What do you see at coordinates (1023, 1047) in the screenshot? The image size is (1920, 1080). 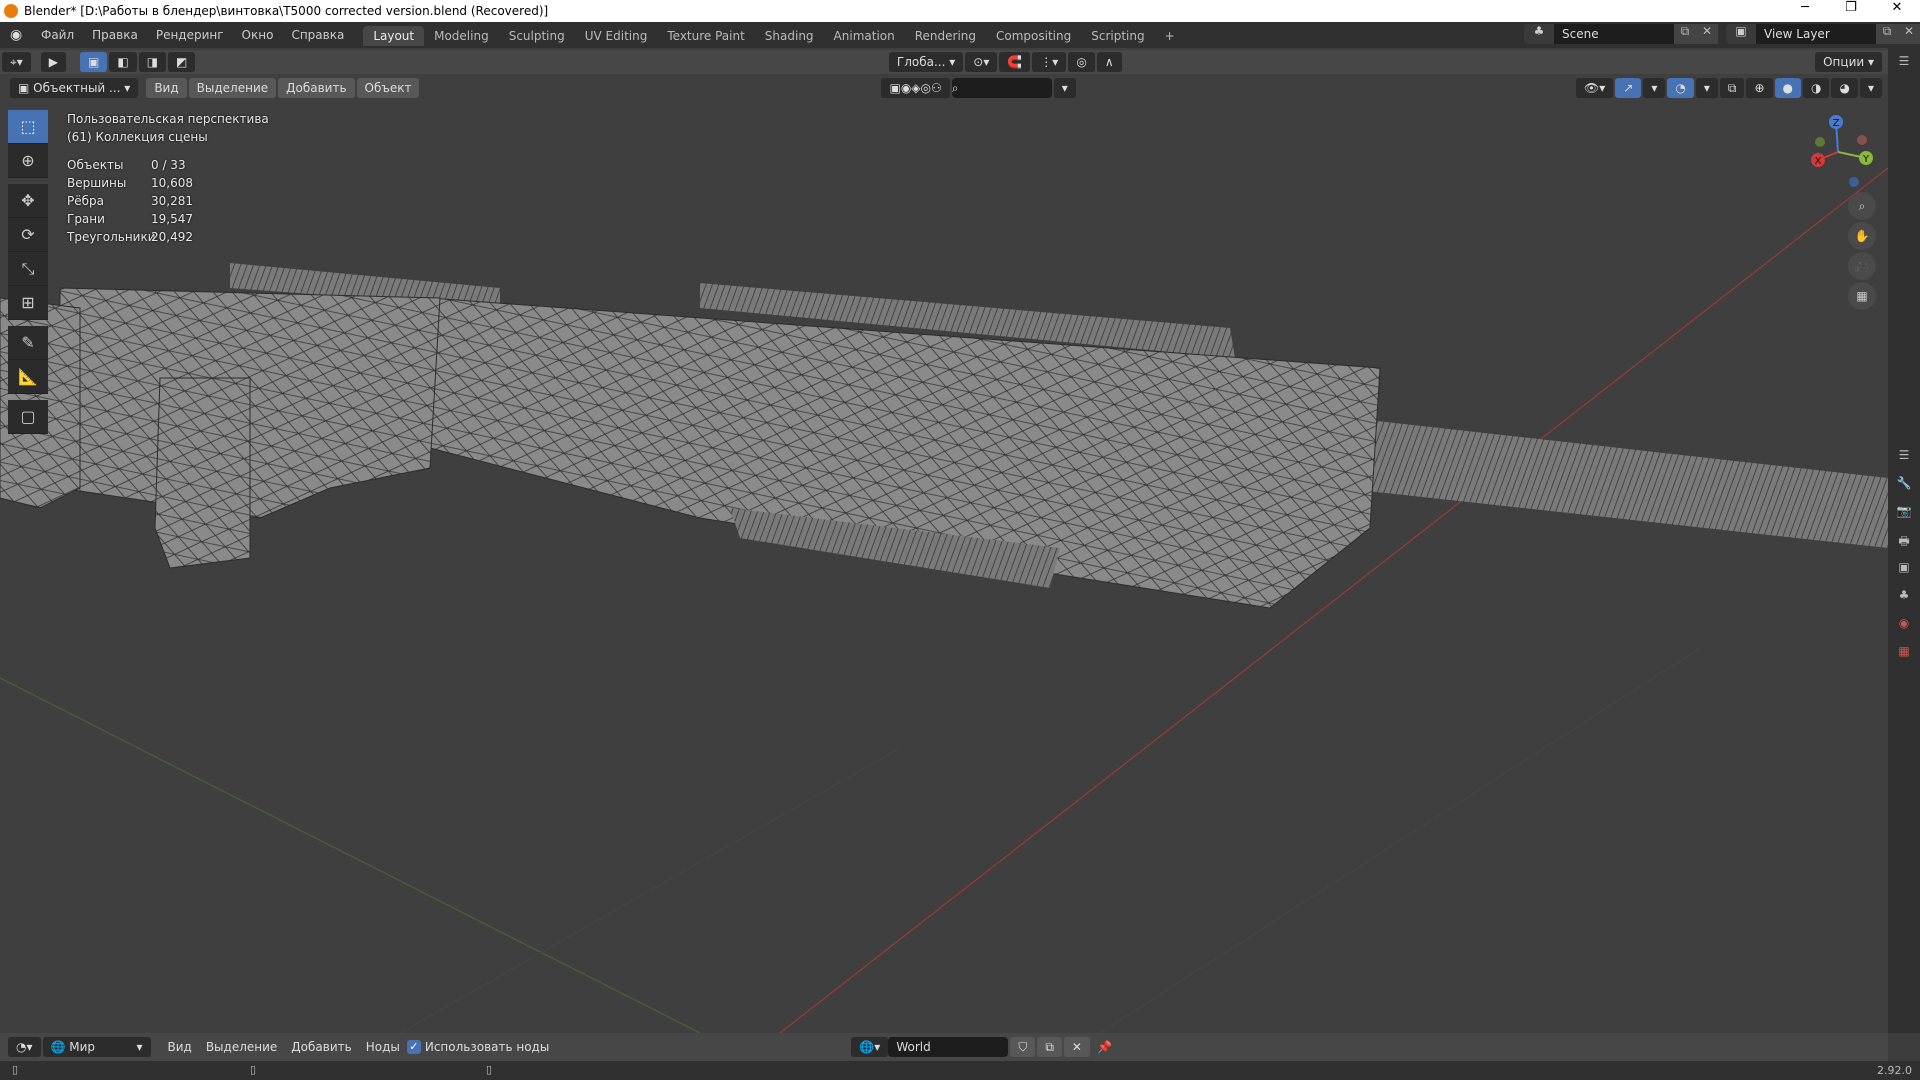 I see `fake-user-icon: ⛉` at bounding box center [1023, 1047].